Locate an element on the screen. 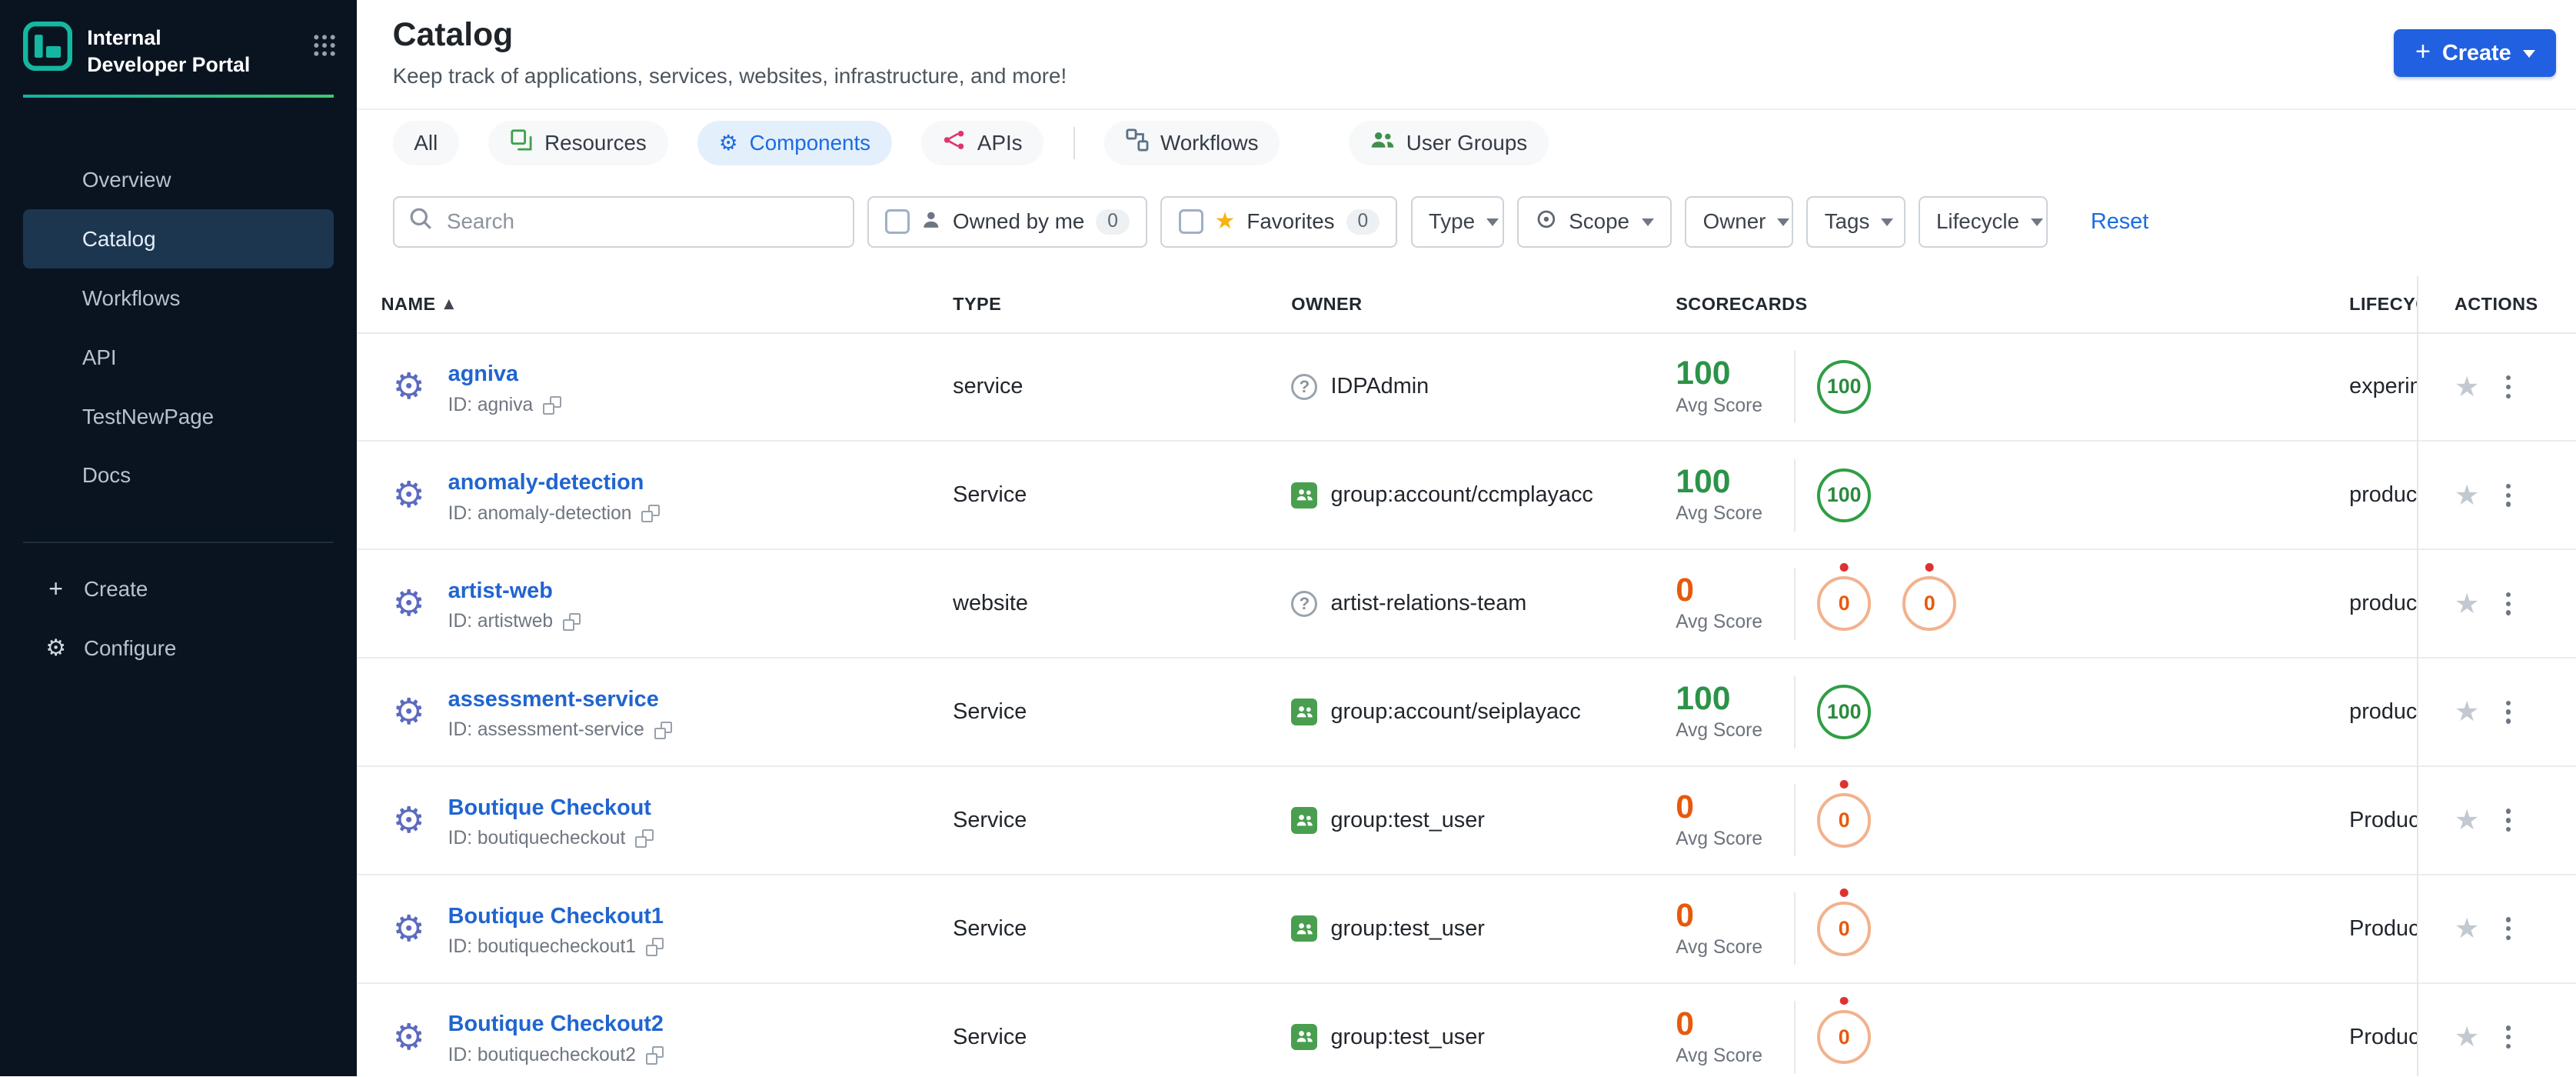 Image resolution: width=2576 pixels, height=1077 pixels. avg-score-value: 0 is located at coordinates (1685, 590).